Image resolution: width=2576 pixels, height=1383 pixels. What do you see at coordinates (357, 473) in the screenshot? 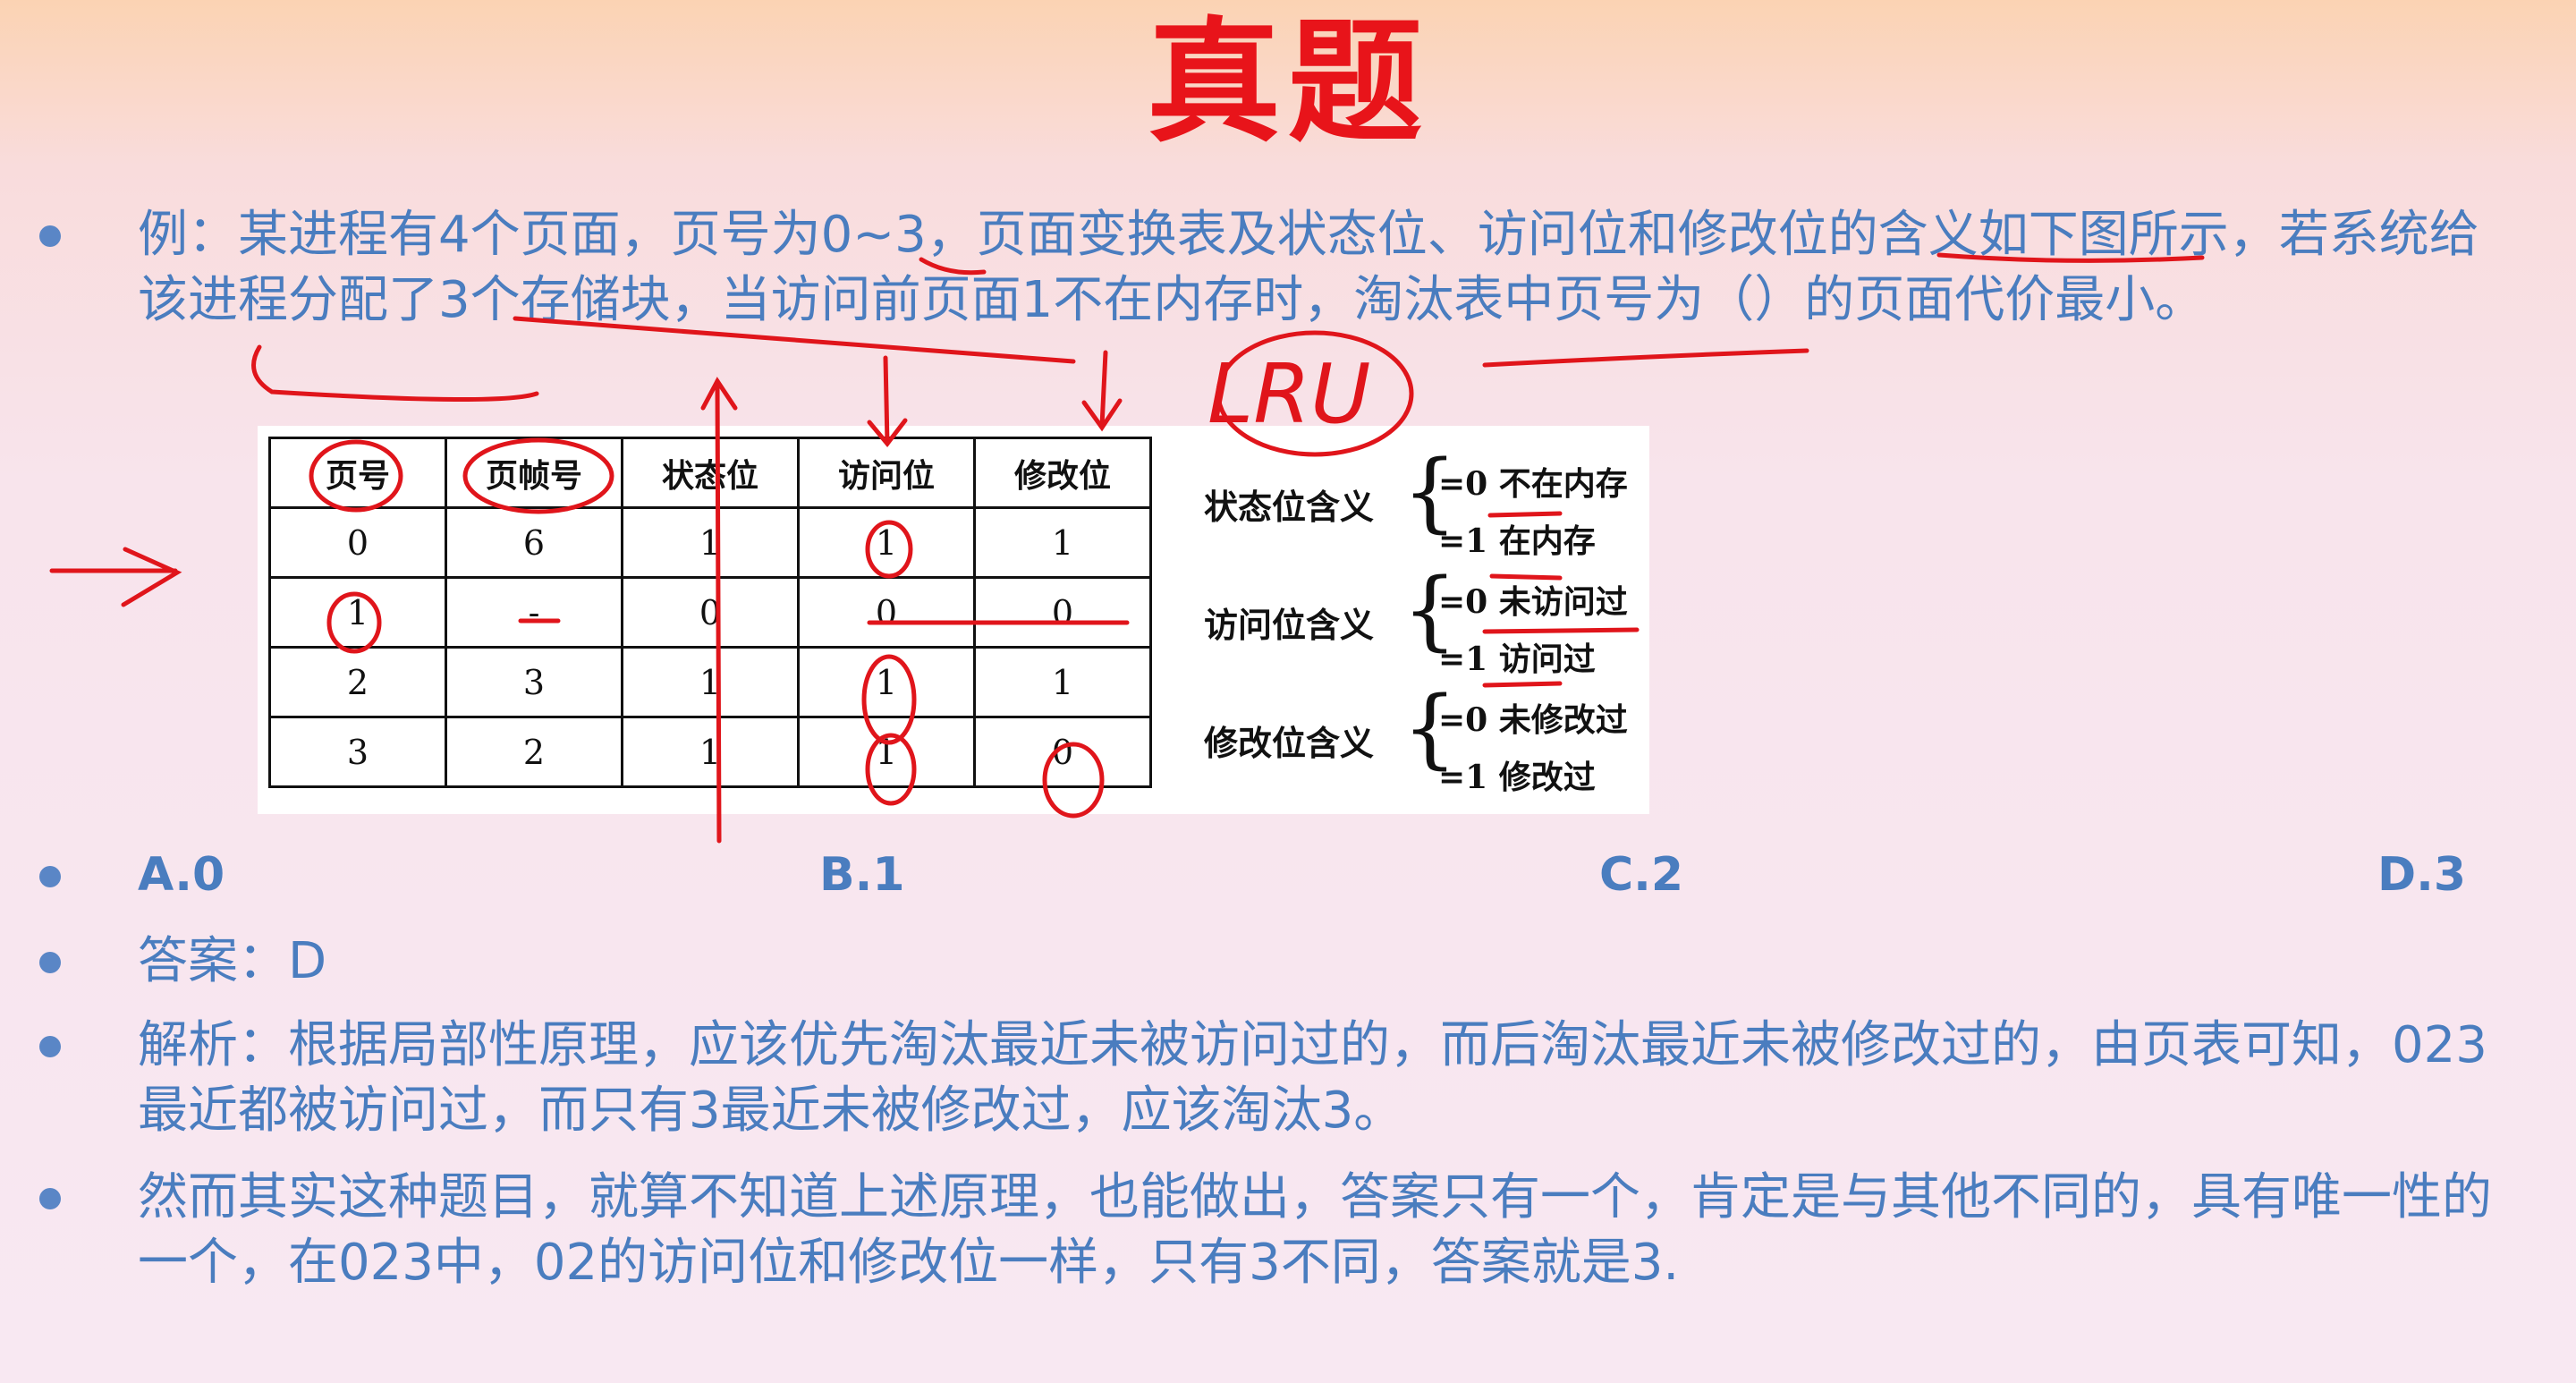
I see `header-cell: 页号` at bounding box center [357, 473].